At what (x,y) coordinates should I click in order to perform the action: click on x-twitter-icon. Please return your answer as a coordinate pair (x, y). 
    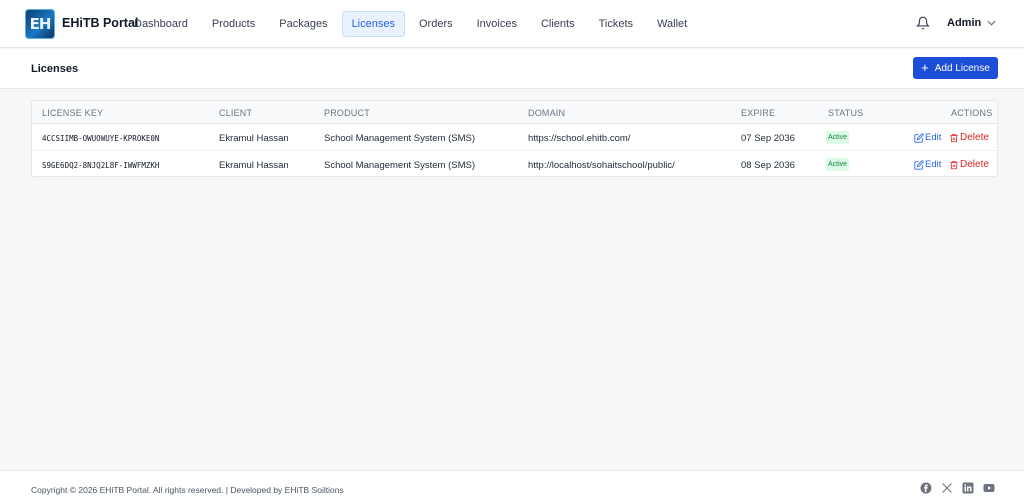
    Looking at the image, I should click on (947, 488).